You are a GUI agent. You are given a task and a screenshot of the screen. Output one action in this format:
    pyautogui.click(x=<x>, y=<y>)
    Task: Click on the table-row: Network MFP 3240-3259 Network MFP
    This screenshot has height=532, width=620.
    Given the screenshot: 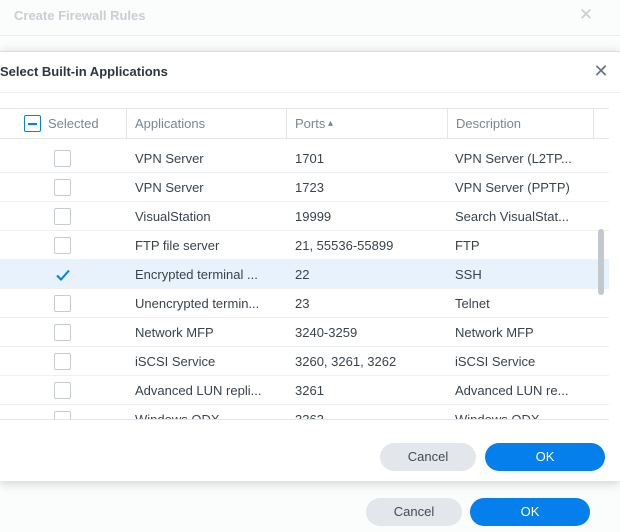 What is the action you would take?
    pyautogui.click(x=304, y=332)
    